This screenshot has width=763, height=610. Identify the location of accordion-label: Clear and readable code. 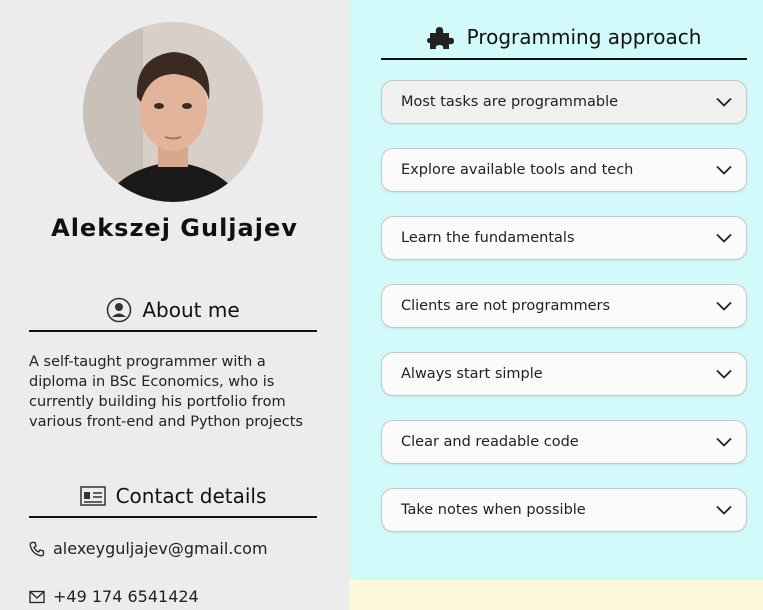
(490, 442).